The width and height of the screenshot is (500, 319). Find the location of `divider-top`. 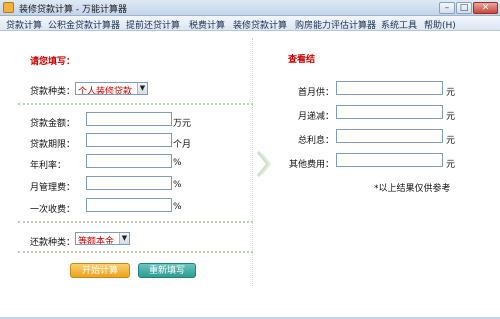

divider-top is located at coordinates (135, 104).